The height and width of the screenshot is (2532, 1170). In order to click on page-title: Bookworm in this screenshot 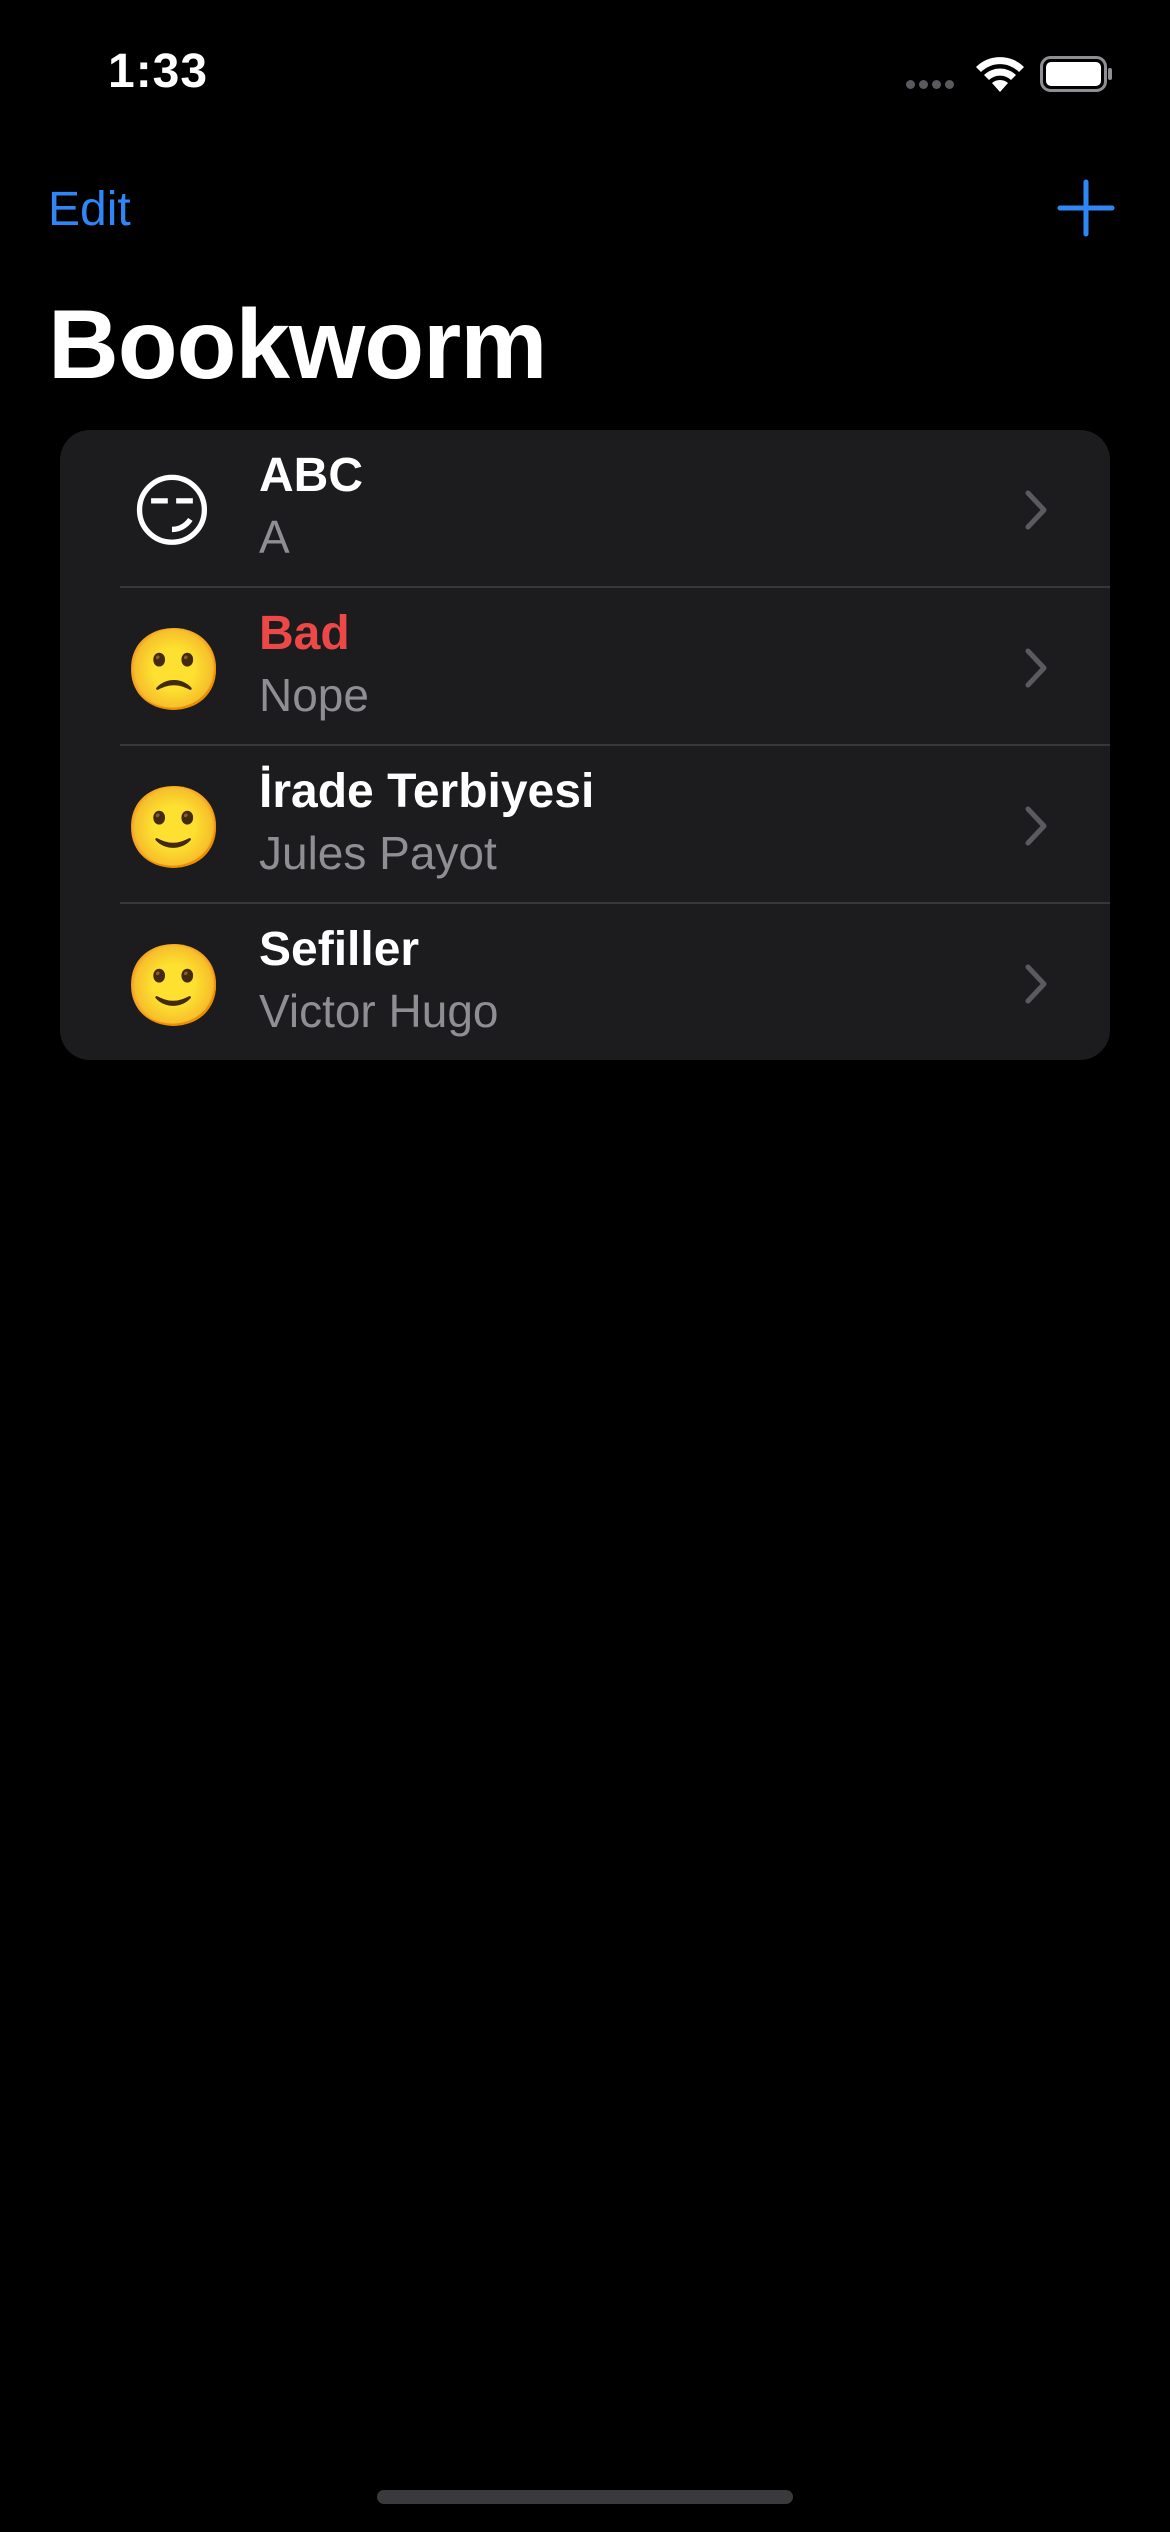, I will do `click(297, 344)`.